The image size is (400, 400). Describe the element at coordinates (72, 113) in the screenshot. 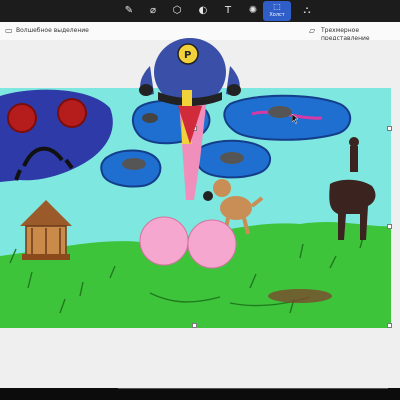

I see `monster-eye-right` at that location.